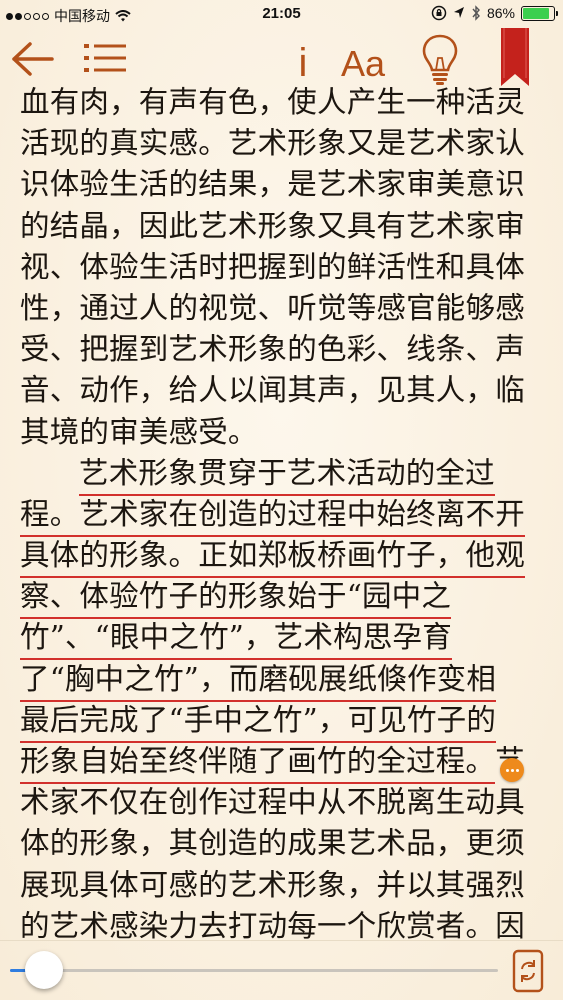 The image size is (563, 1000). What do you see at coordinates (458, 12) in the screenshot?
I see `location-icon` at bounding box center [458, 12].